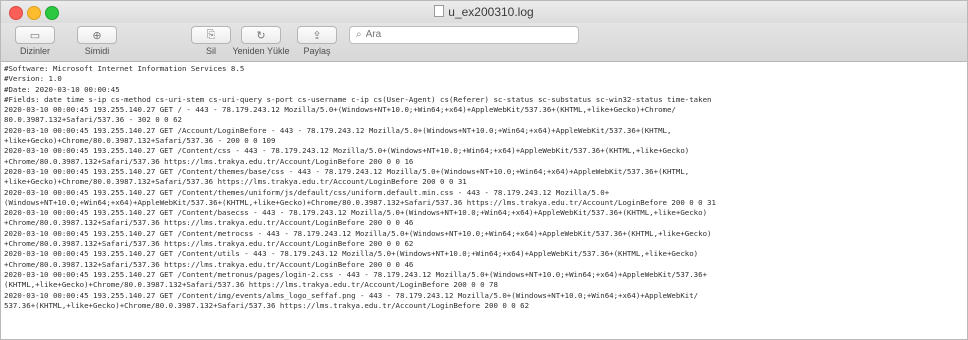 The image size is (968, 340). I want to click on sidebar-button: ▭, so click(35, 35).